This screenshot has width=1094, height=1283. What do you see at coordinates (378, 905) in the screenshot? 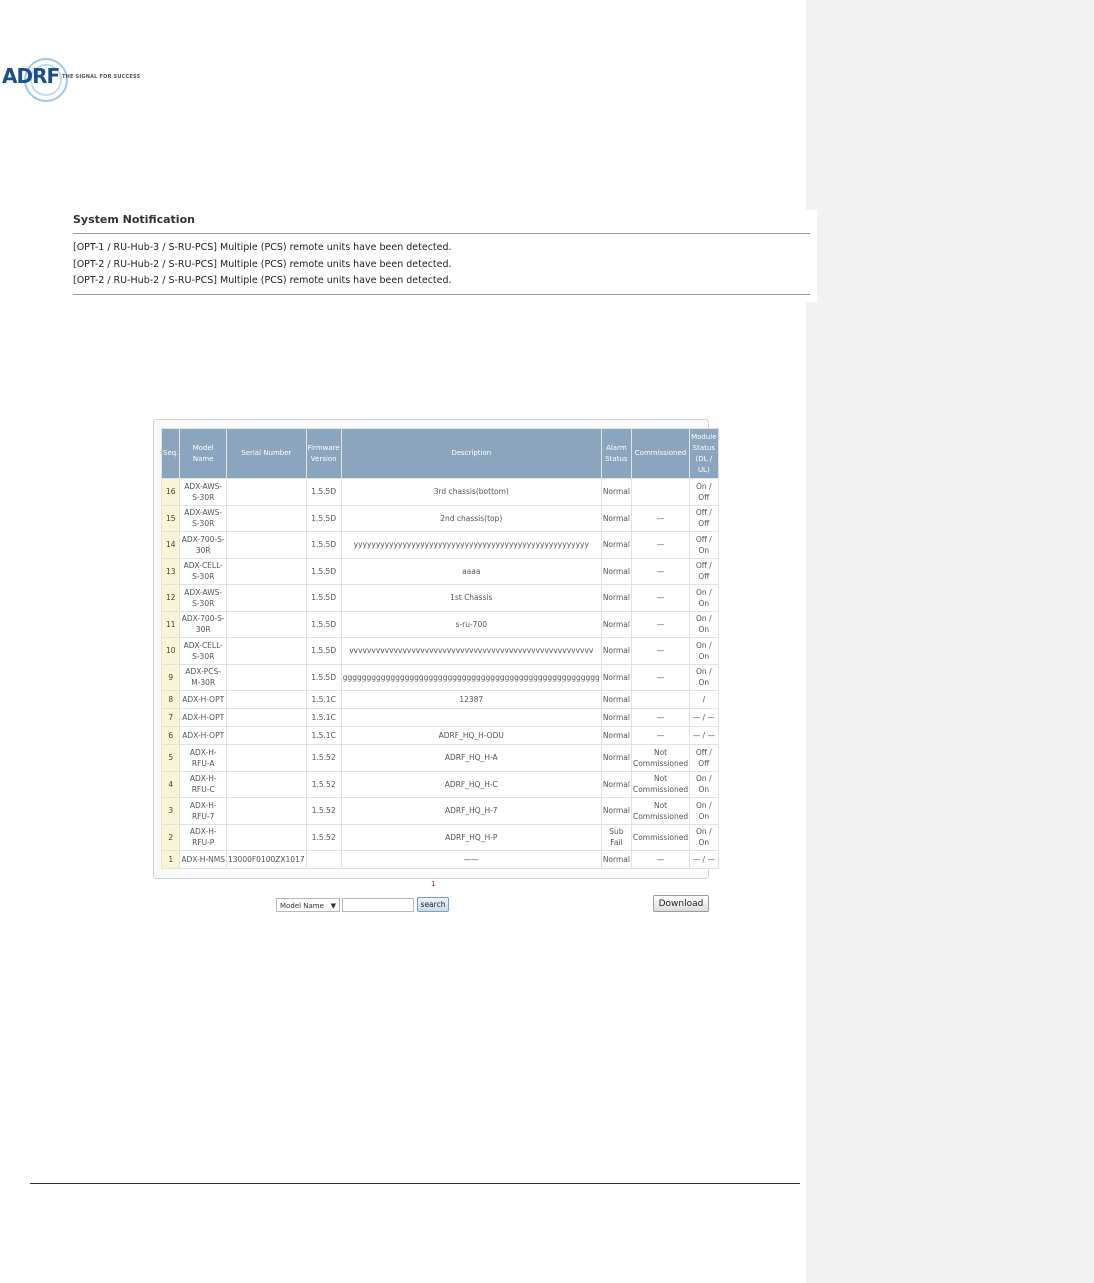
I see `search-input` at bounding box center [378, 905].